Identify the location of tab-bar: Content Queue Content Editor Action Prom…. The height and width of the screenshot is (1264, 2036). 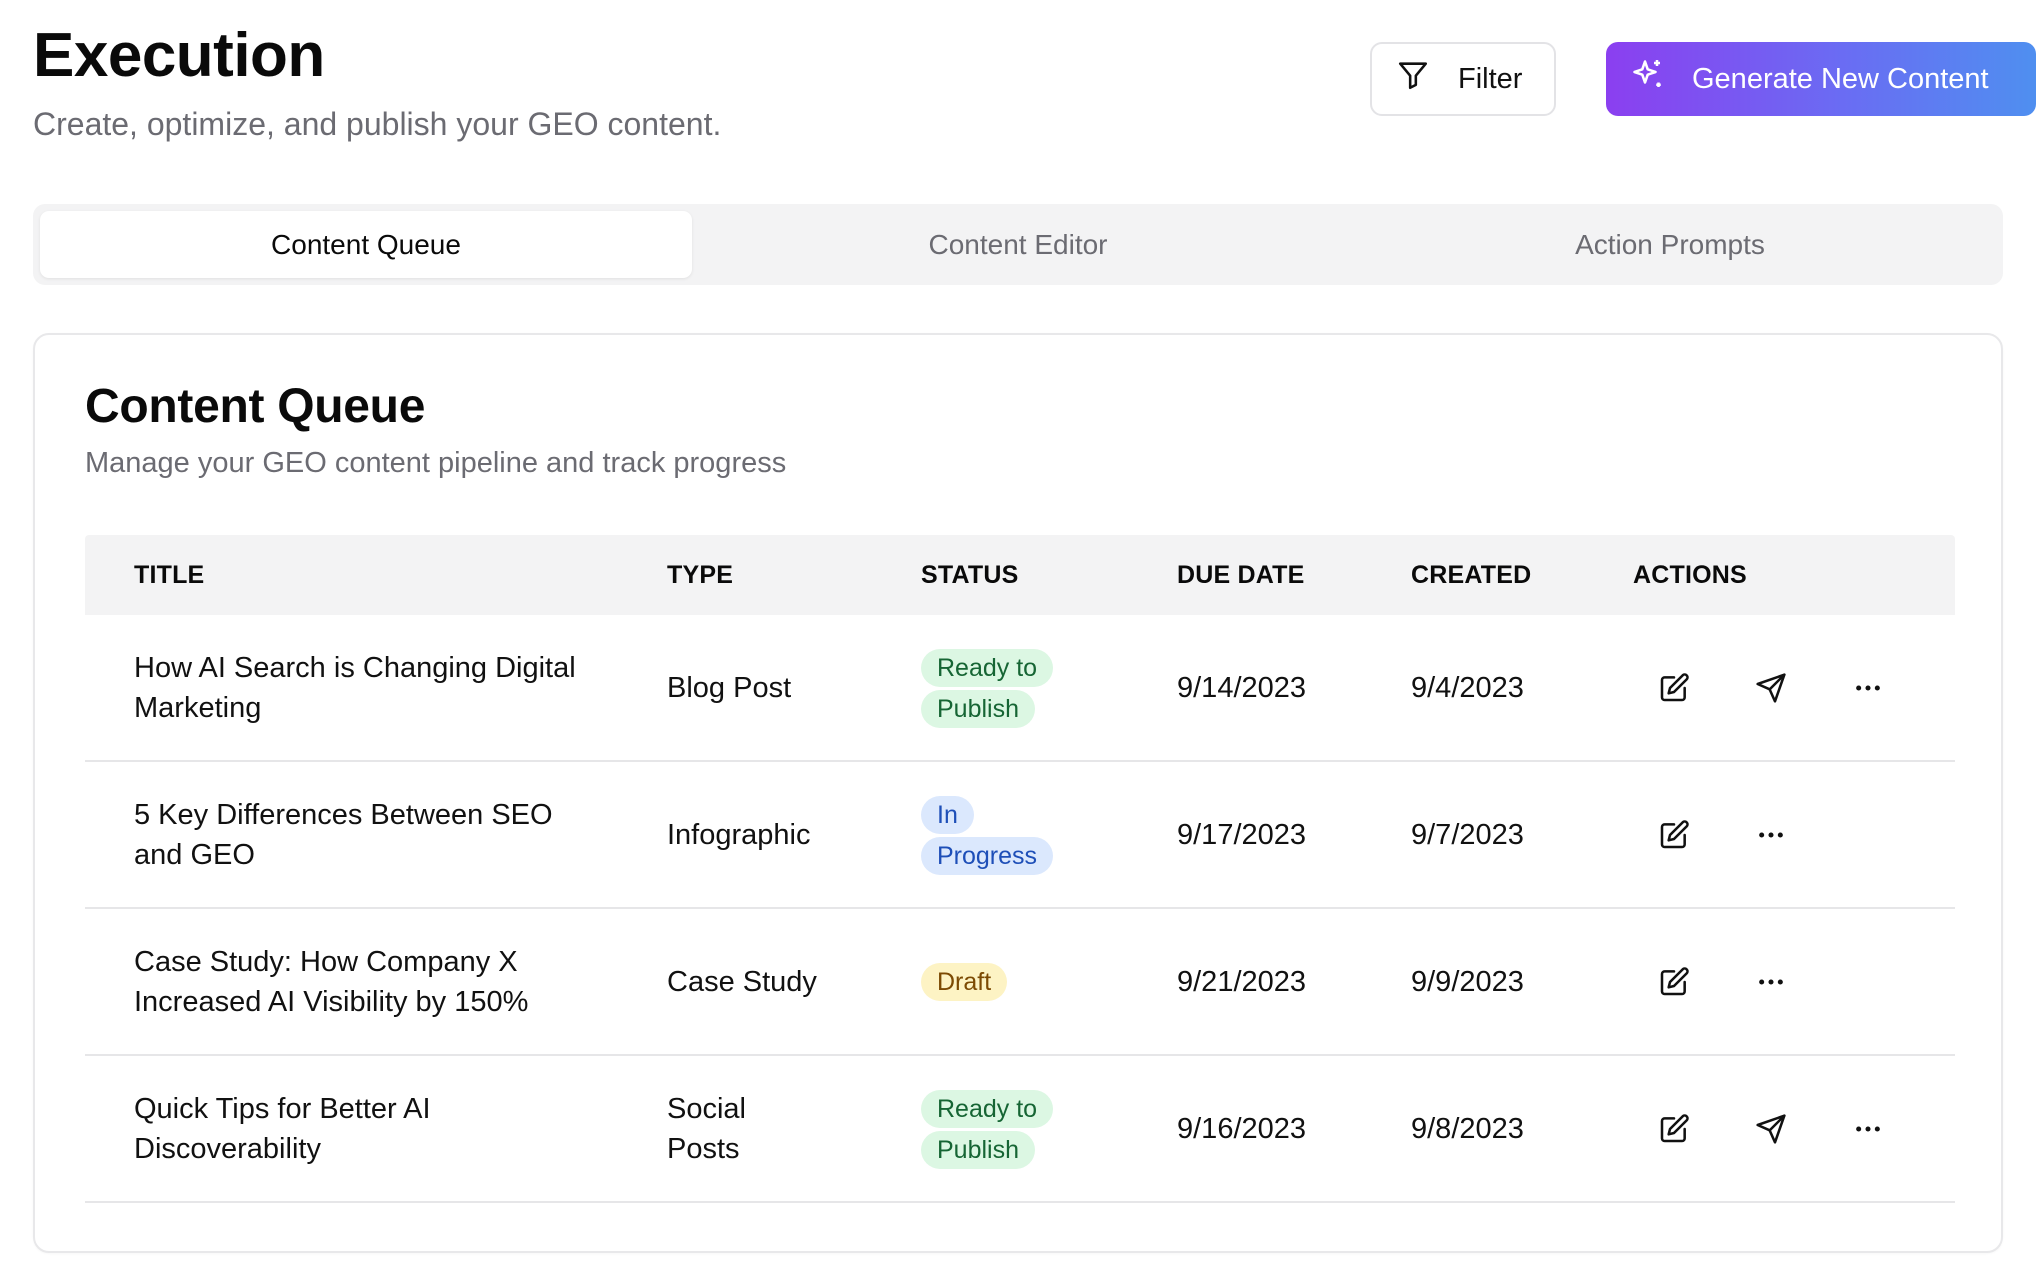
(1018, 244).